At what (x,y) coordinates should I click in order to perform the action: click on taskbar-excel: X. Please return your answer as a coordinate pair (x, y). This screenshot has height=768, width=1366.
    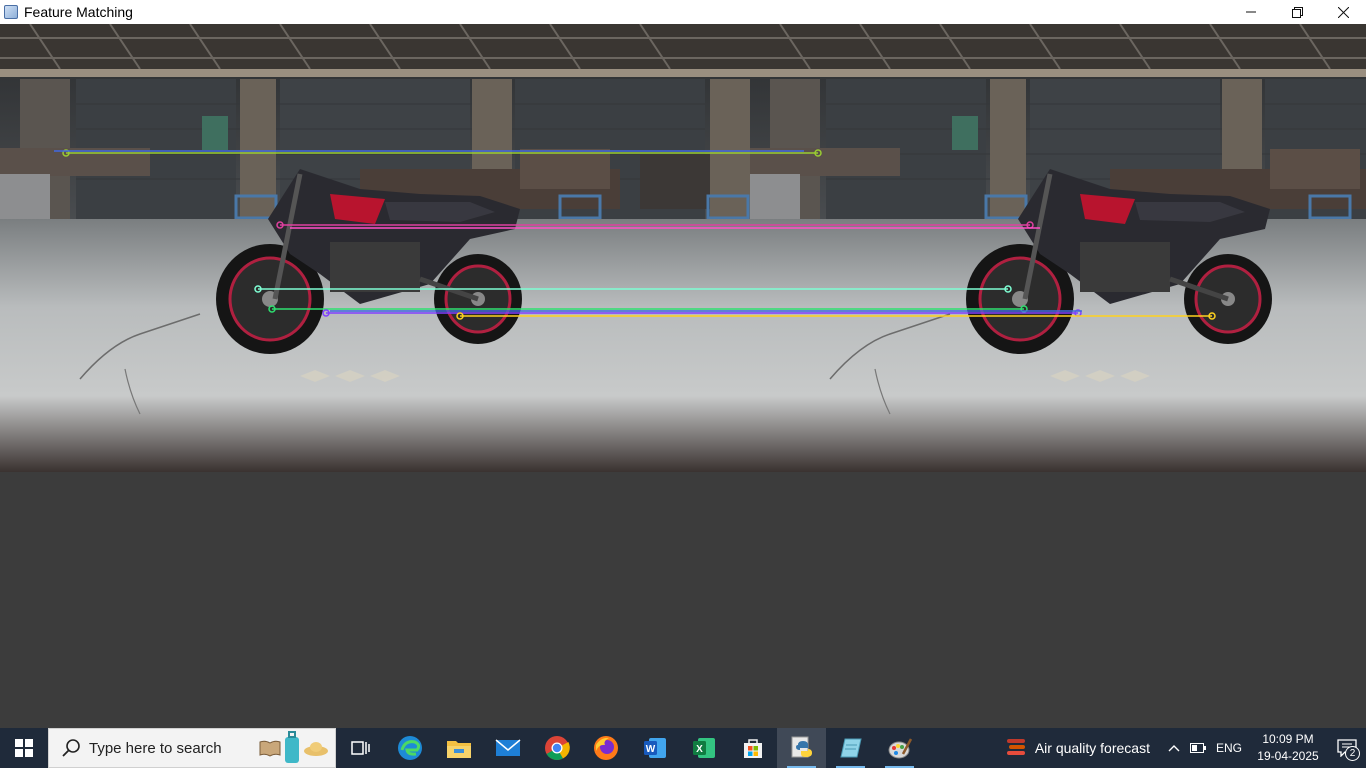
    Looking at the image, I should click on (703, 748).